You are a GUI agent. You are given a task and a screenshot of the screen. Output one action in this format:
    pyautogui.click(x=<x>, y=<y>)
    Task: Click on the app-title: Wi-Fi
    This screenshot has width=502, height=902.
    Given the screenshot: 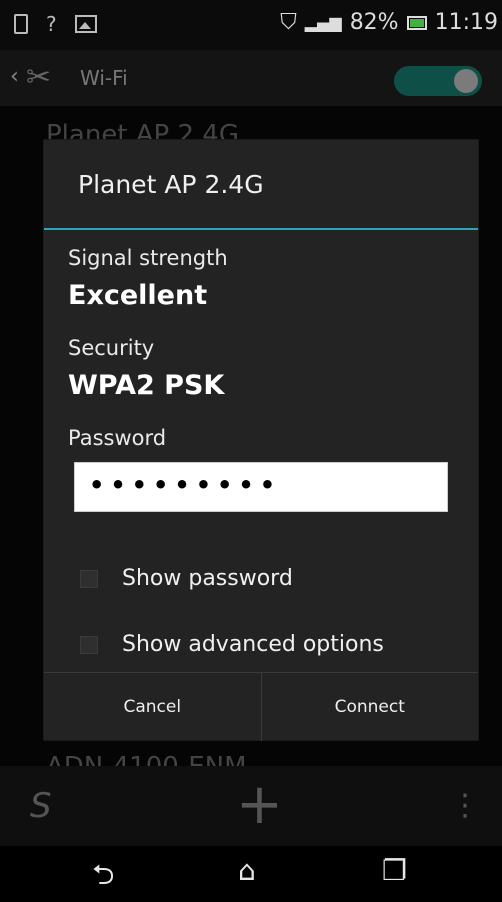 What is the action you would take?
    pyautogui.click(x=104, y=78)
    